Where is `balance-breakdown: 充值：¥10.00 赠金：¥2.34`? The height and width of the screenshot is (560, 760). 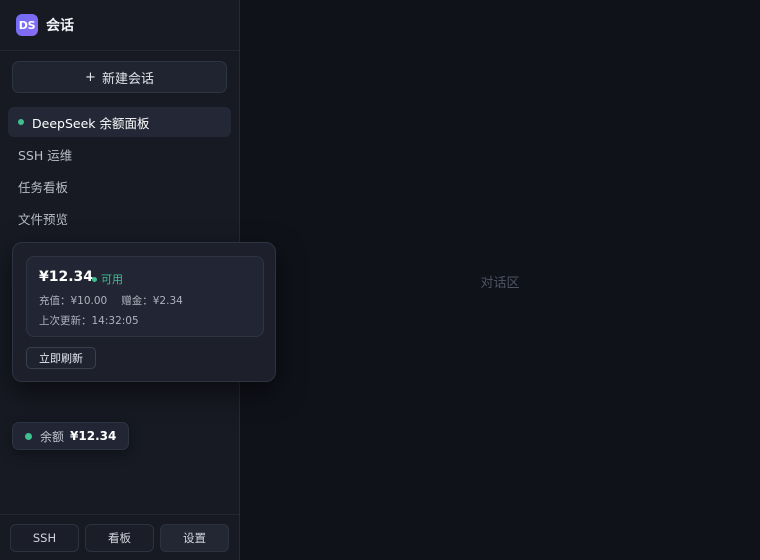
balance-breakdown: 充值：¥10.00 赠金：¥2.34 is located at coordinates (111, 300).